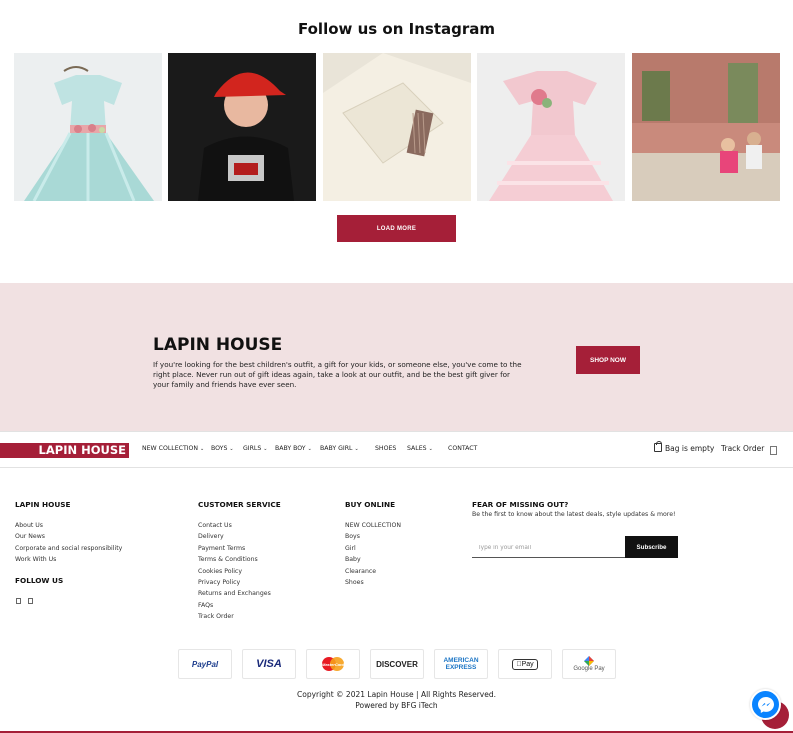 This screenshot has height=733, width=793. I want to click on nav-boys: BOYS ⌄, so click(222, 448).